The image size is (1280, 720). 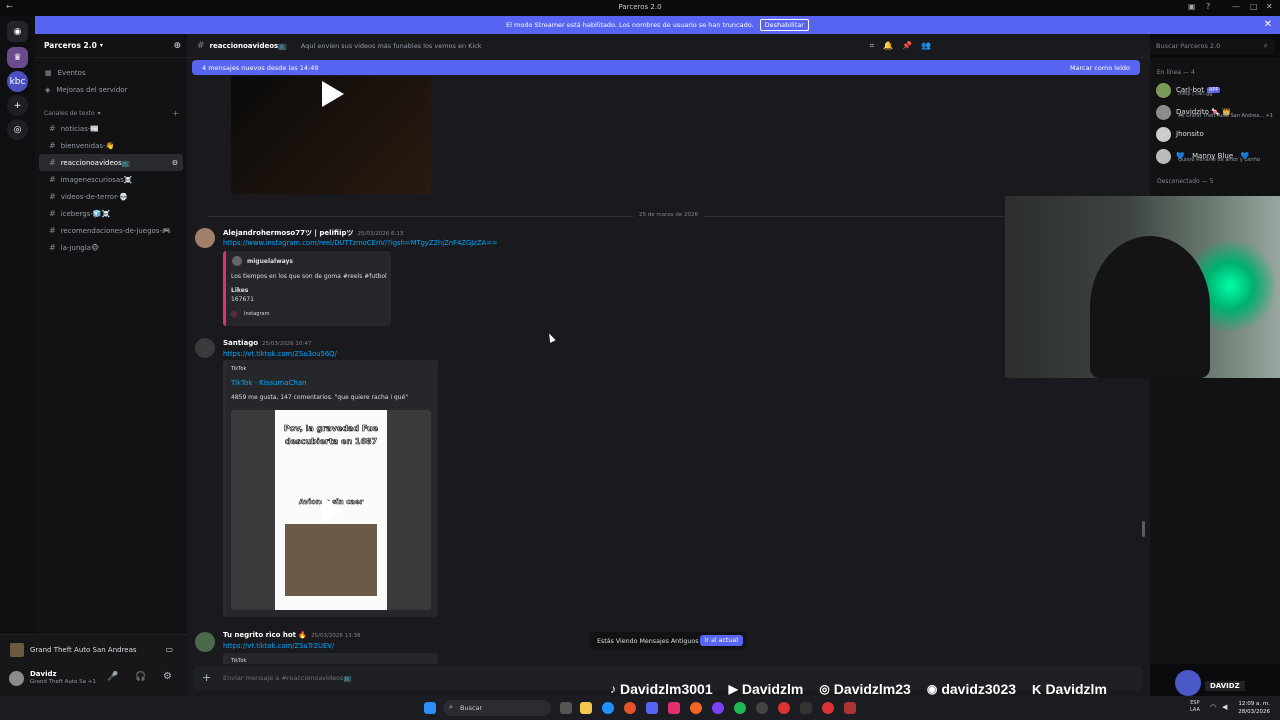 What do you see at coordinates (1180, 134) in the screenshot?
I see `member-item: Jhonsito` at bounding box center [1180, 134].